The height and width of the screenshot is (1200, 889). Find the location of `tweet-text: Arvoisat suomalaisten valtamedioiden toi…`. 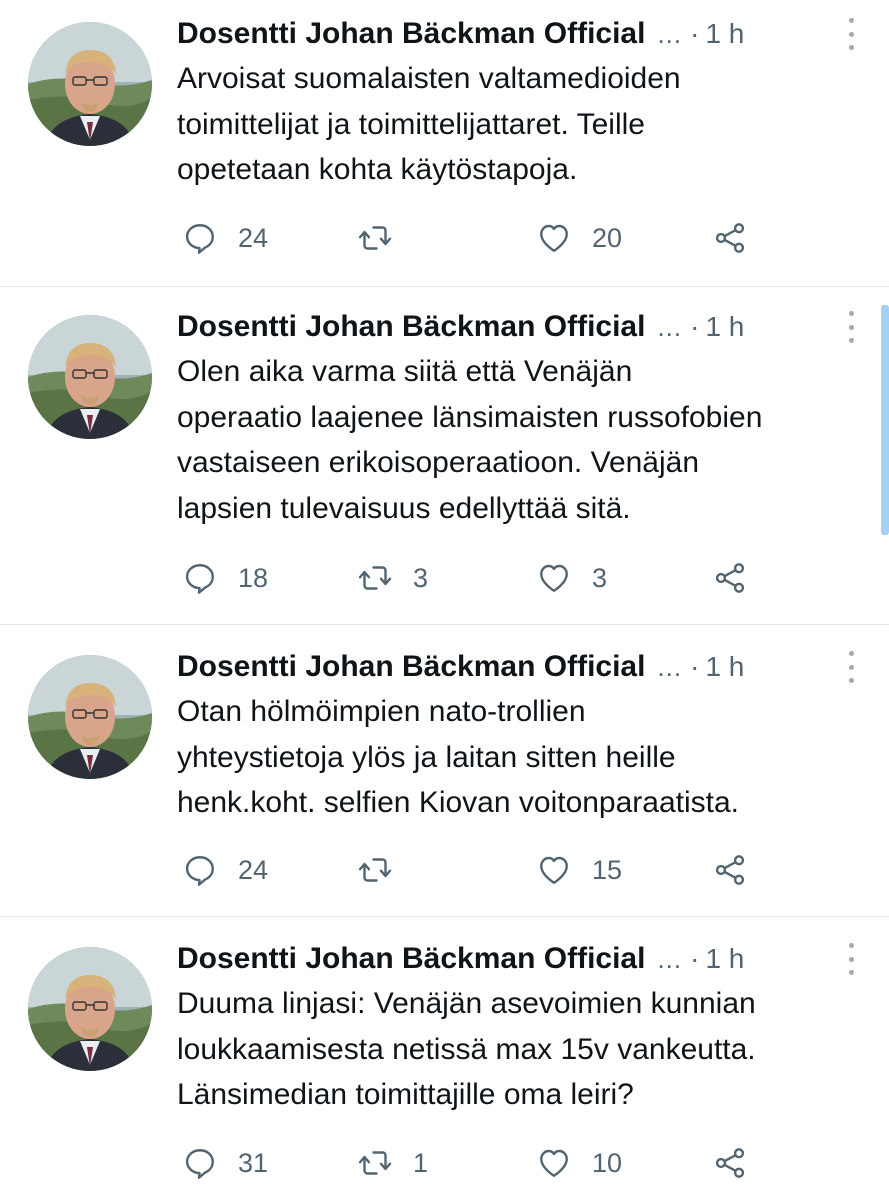

tweet-text: Arvoisat suomalaisten valtamedioiden toi… is located at coordinates (429, 124).